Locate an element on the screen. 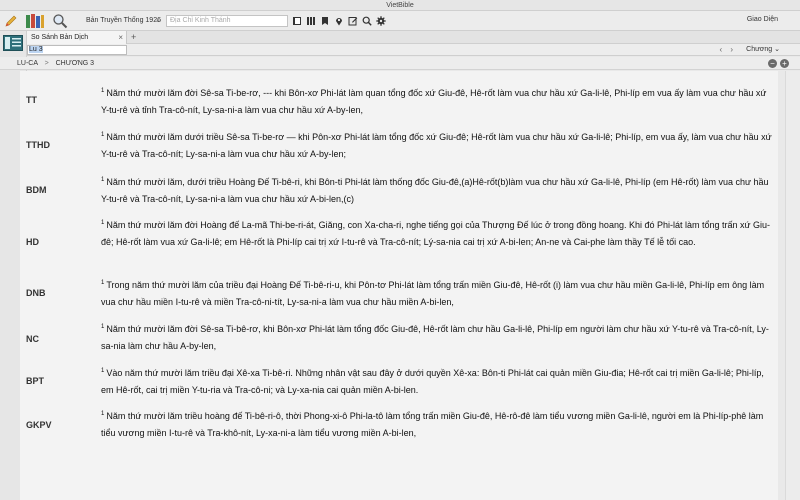  version-abbr: BPT is located at coordinates (35, 381).